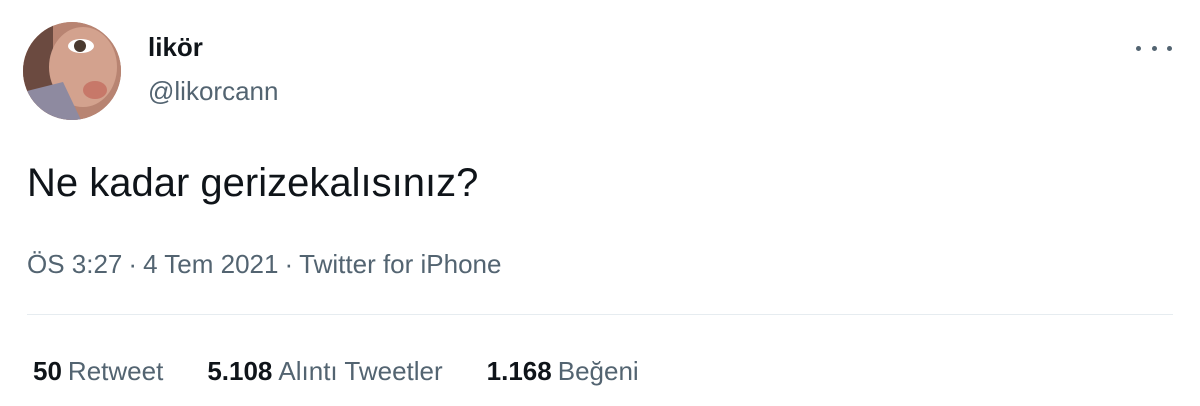 The image size is (1200, 406). Describe the element at coordinates (211, 264) in the screenshot. I see `tweet-date: 4 Tem 2021` at that location.